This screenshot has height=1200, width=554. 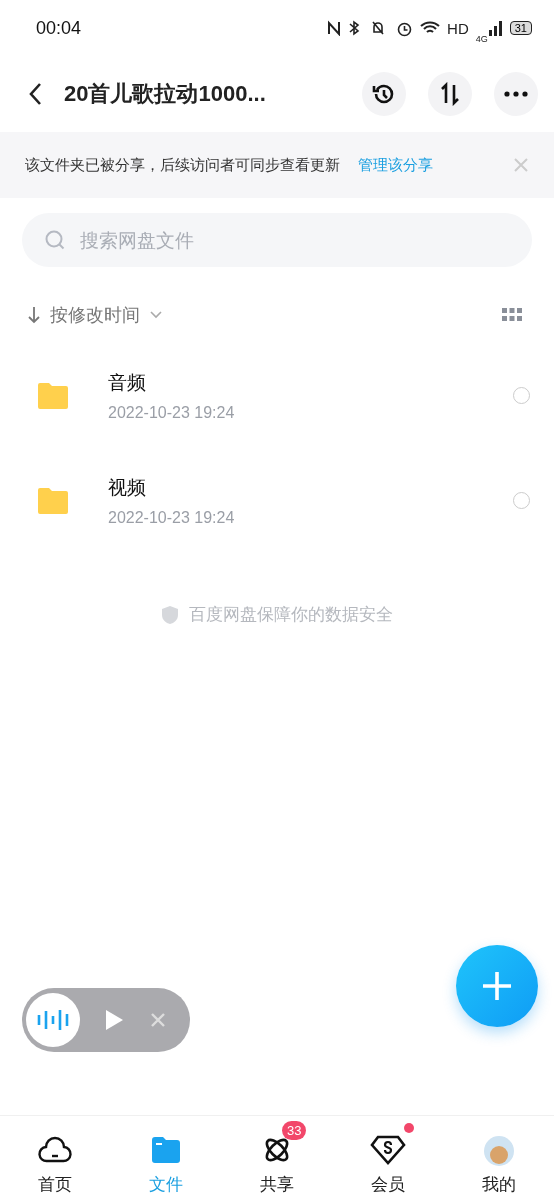 I want to click on nav-tab: 会员, so click(x=388, y=1158).